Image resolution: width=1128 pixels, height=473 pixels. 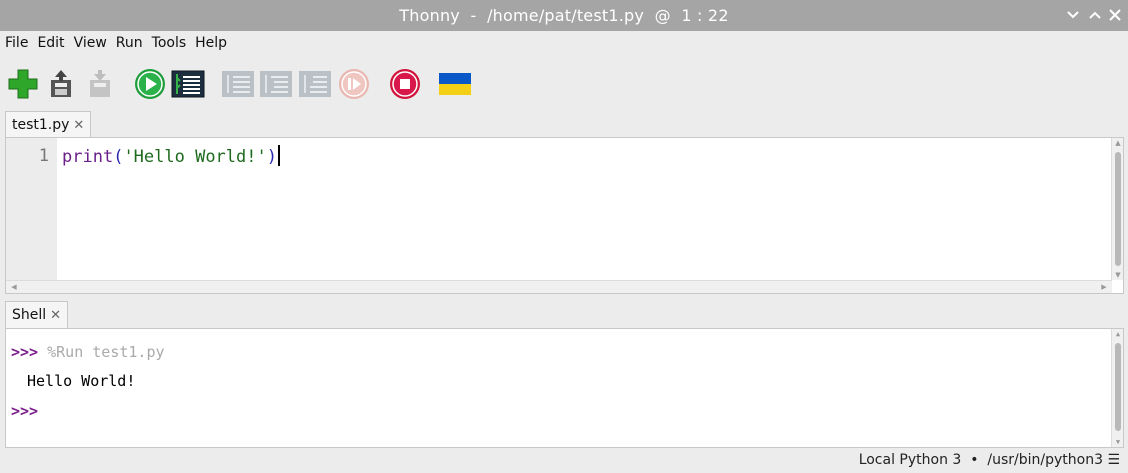 I want to click on close-icon, so click(x=1115, y=15).